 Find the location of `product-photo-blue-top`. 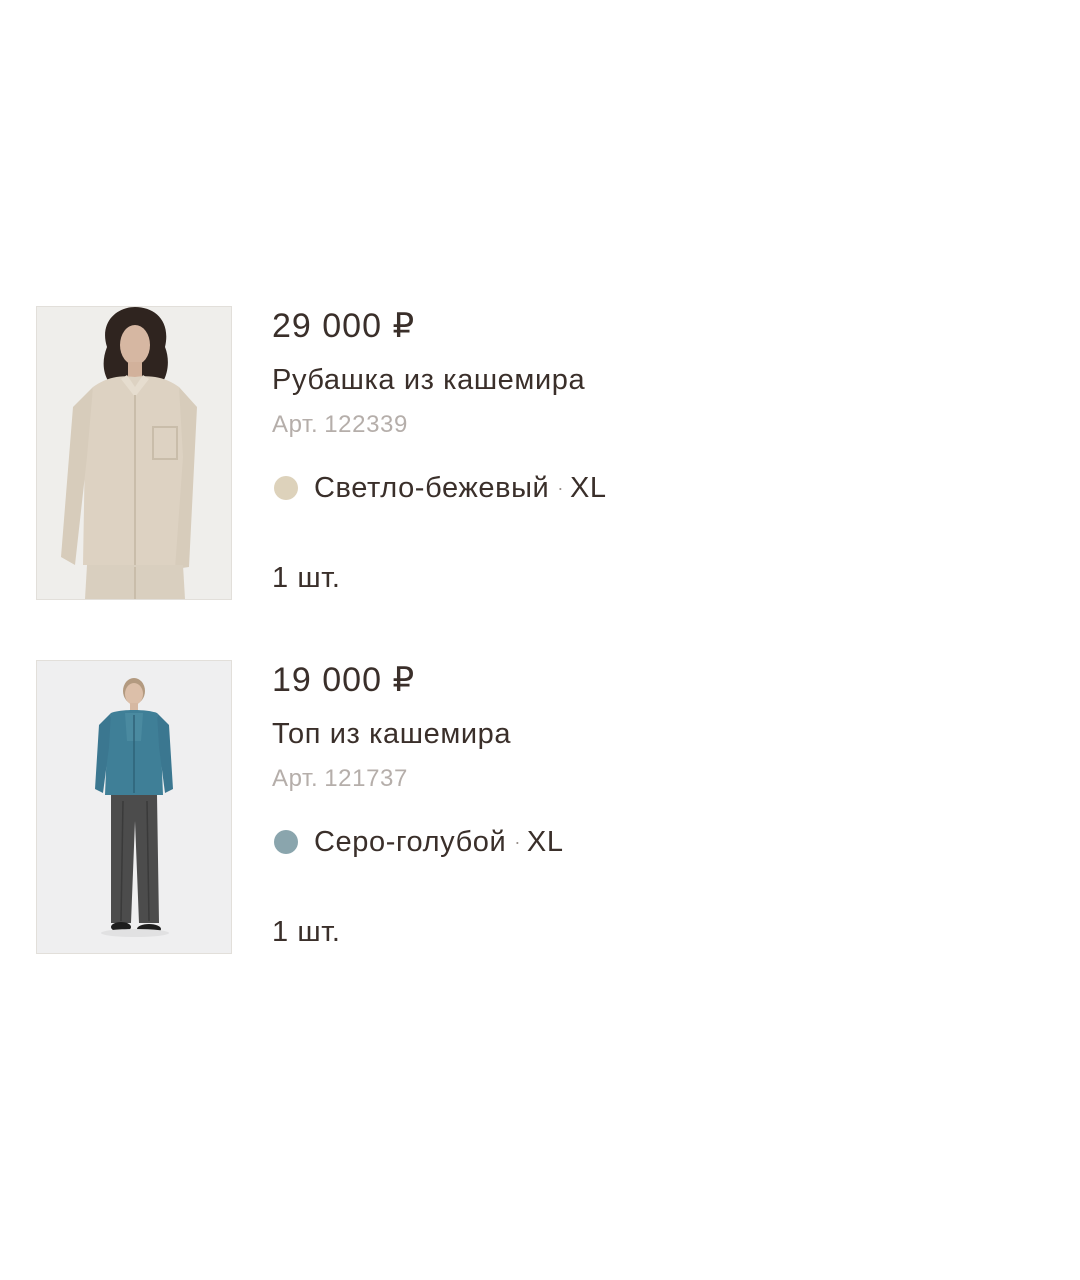

product-photo-blue-top is located at coordinates (134, 807).